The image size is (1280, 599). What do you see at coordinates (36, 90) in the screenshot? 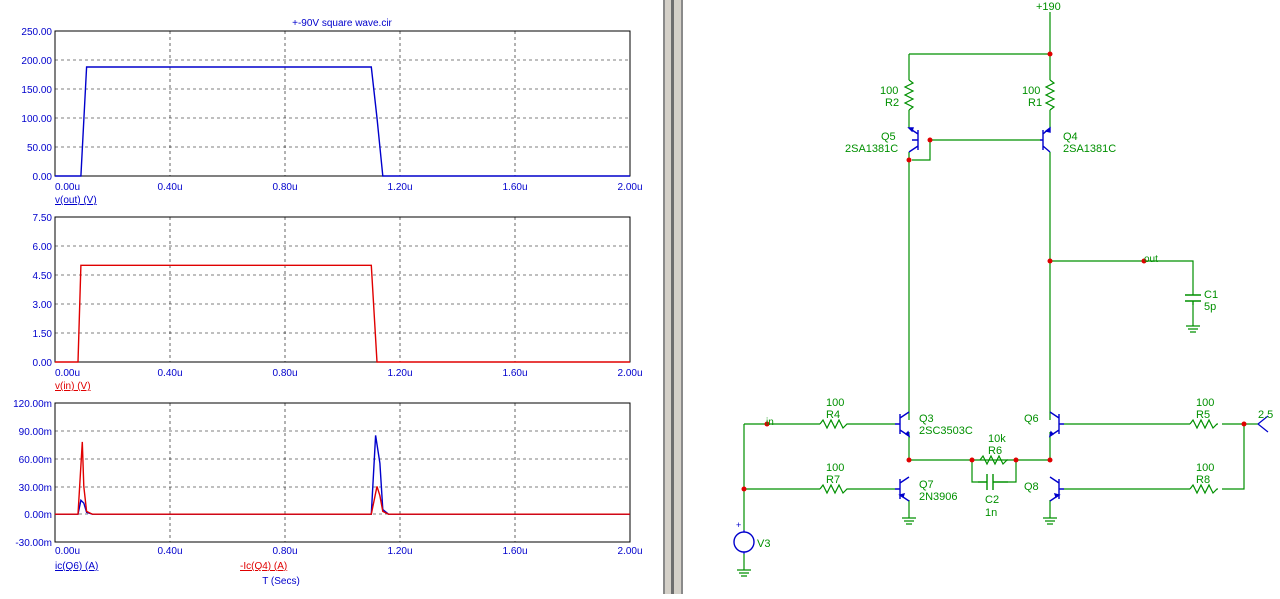
I see `y-tick-label: 150.00` at bounding box center [36, 90].